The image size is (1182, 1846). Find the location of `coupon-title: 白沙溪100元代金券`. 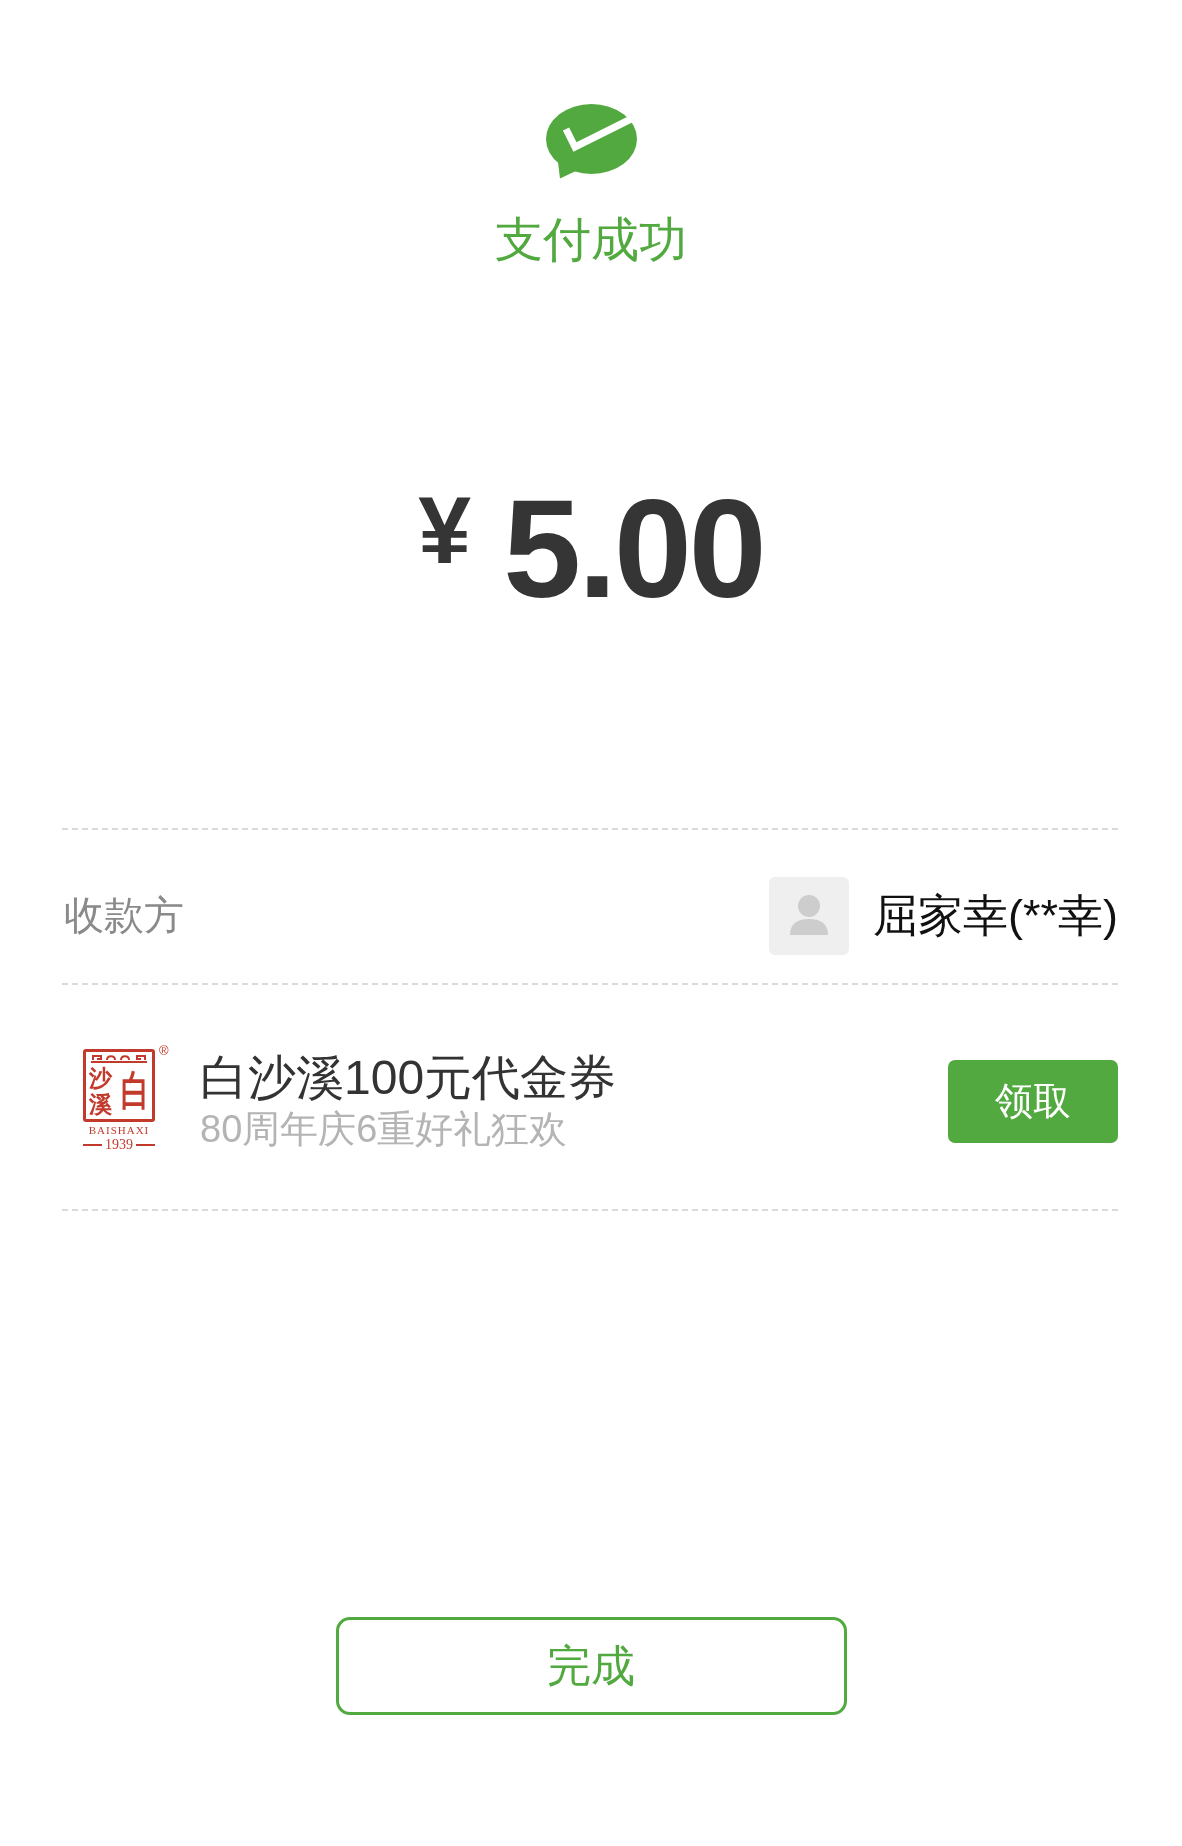

coupon-title: 白沙溪100元代金券 is located at coordinates (409, 1078).